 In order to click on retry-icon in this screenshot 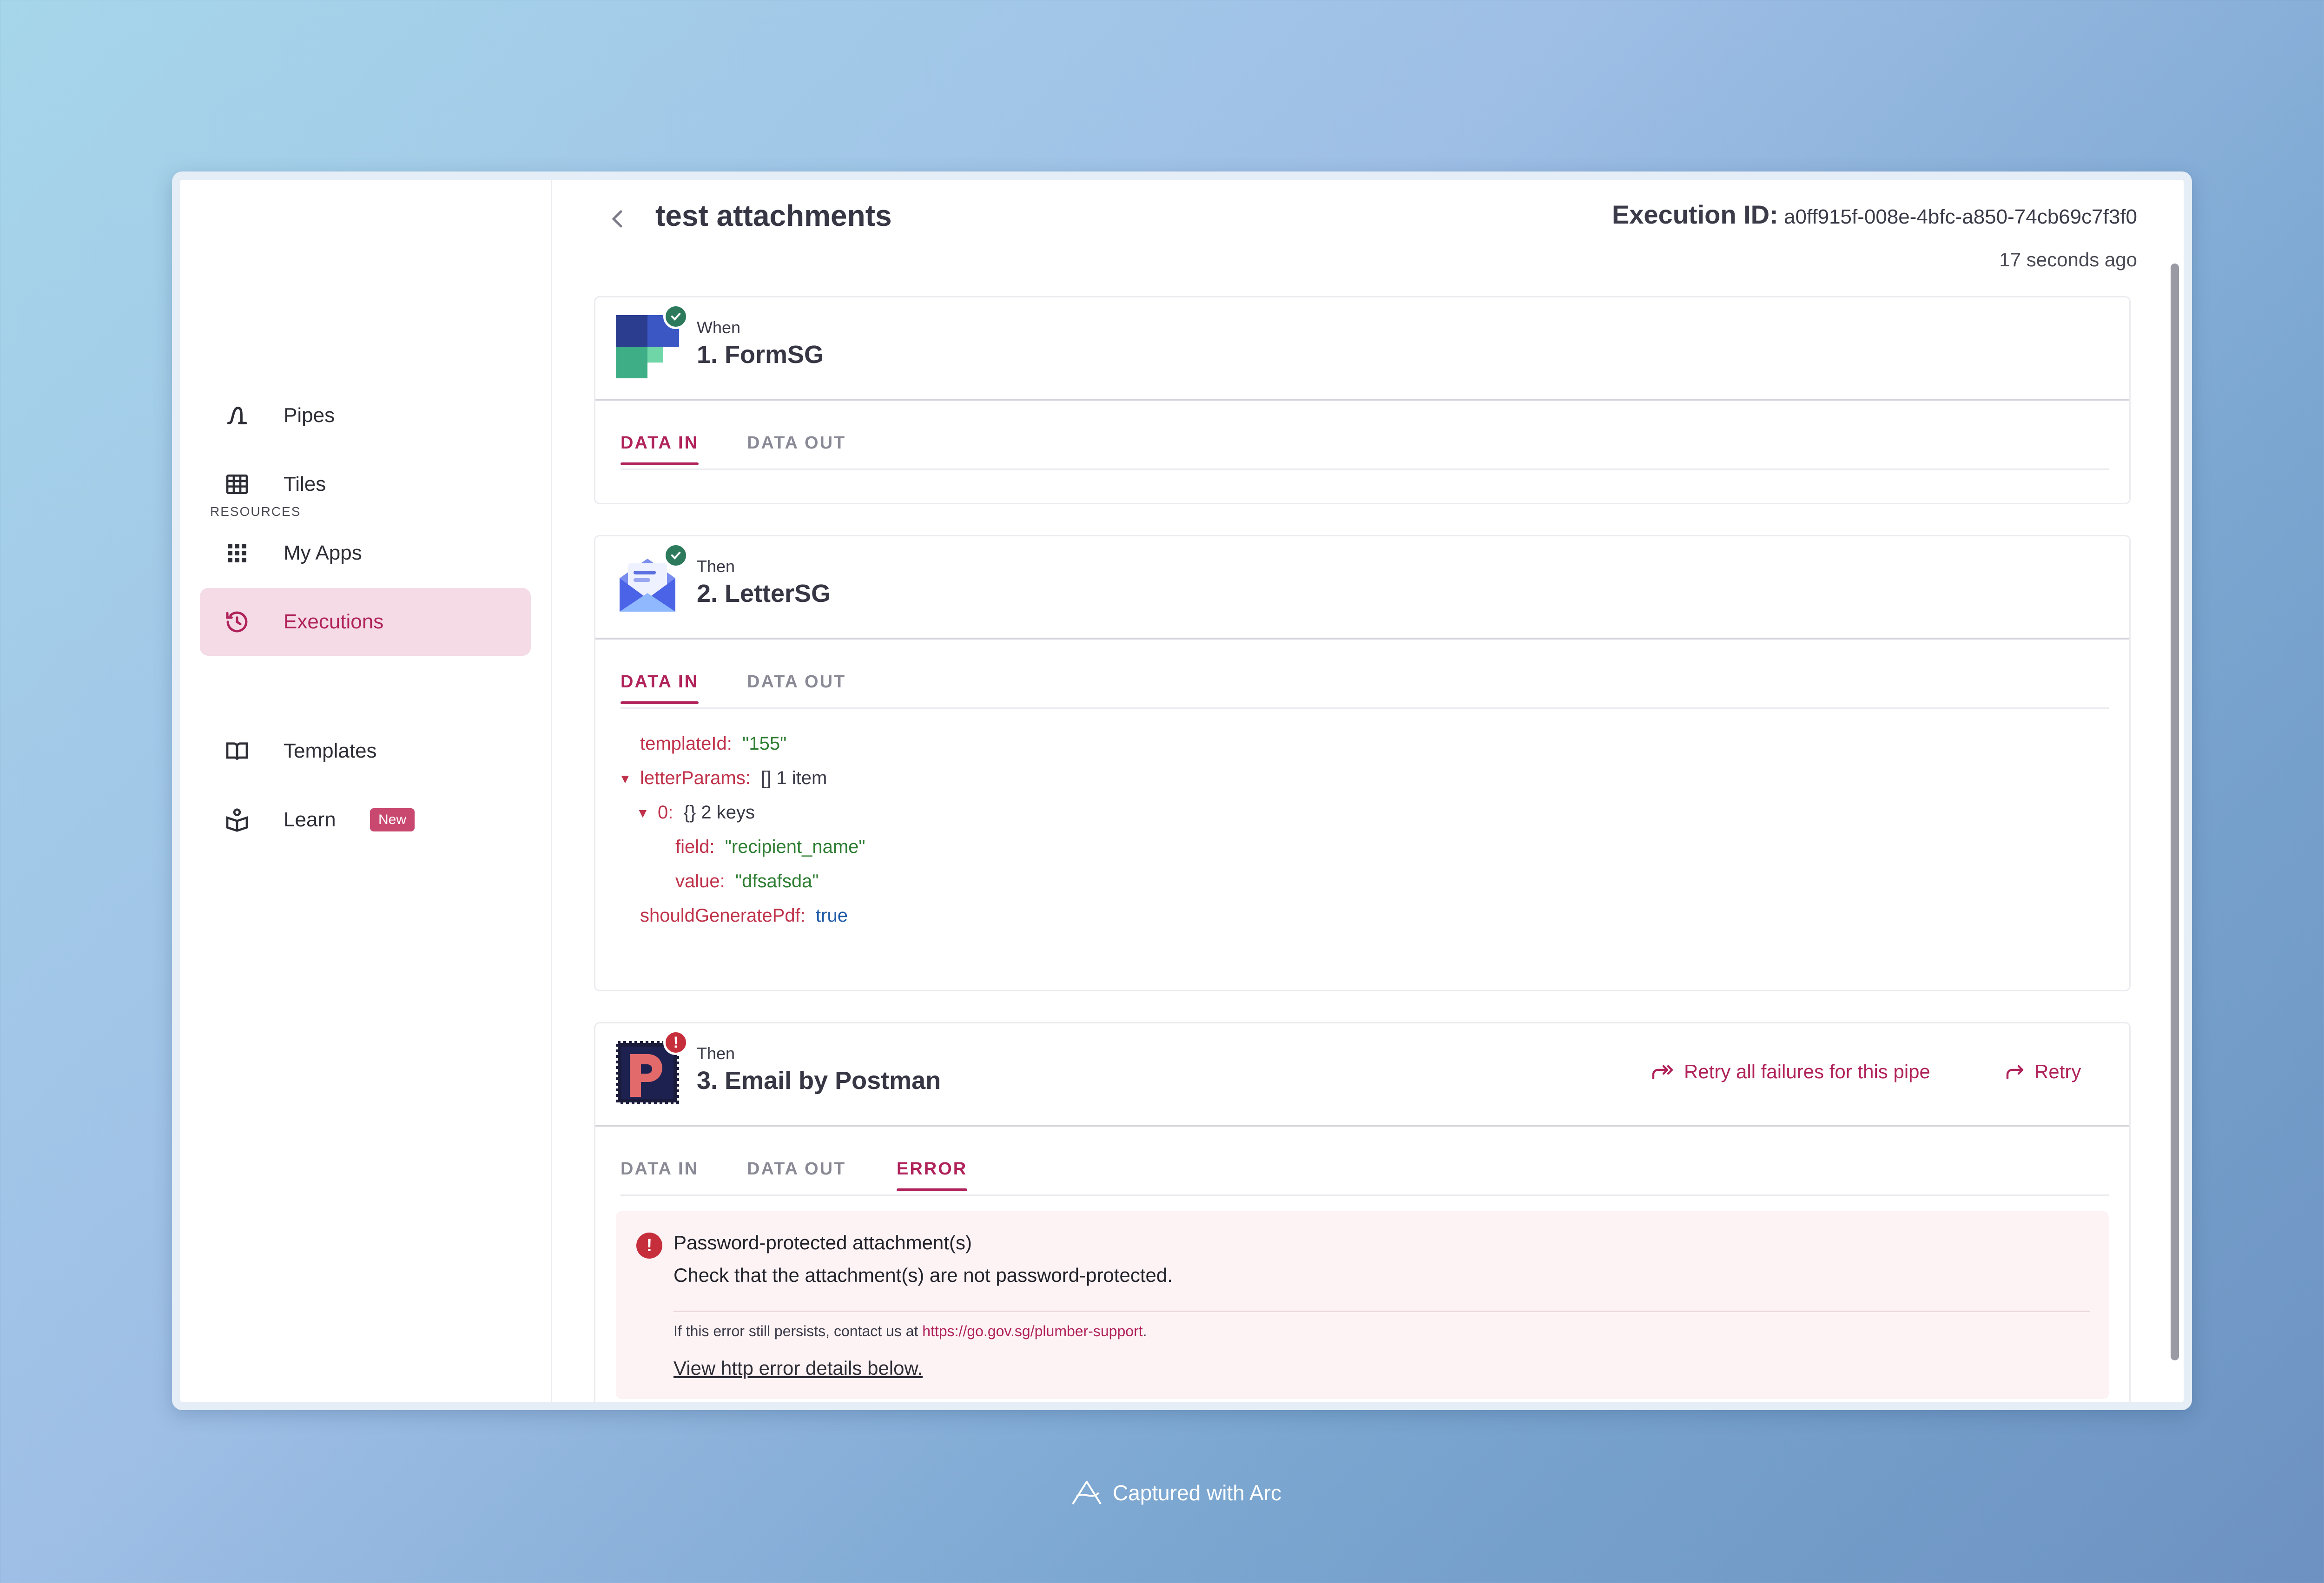, I will do `click(2015, 1072)`.